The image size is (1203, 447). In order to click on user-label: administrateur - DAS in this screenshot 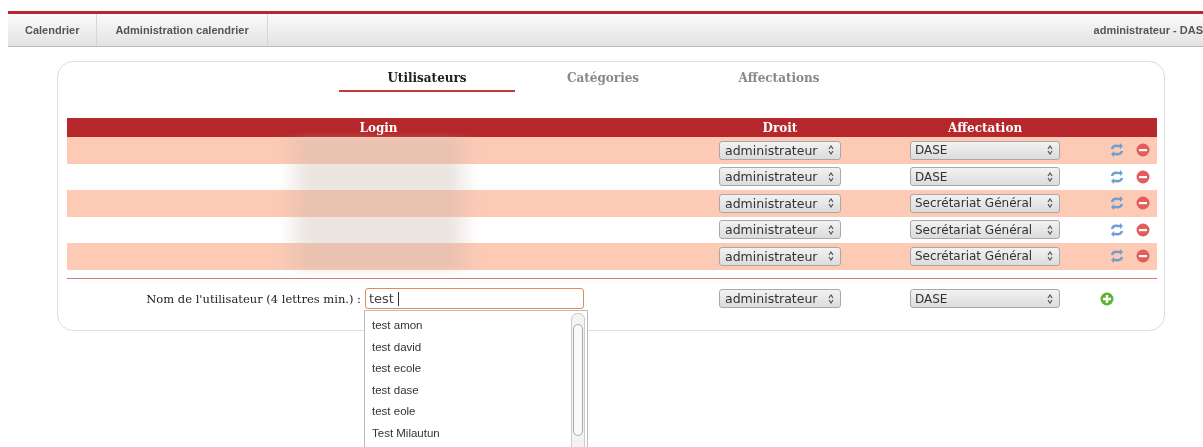, I will do `click(1148, 30)`.